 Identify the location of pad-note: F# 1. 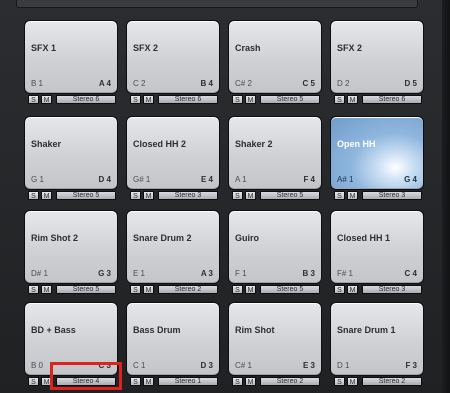
(345, 273).